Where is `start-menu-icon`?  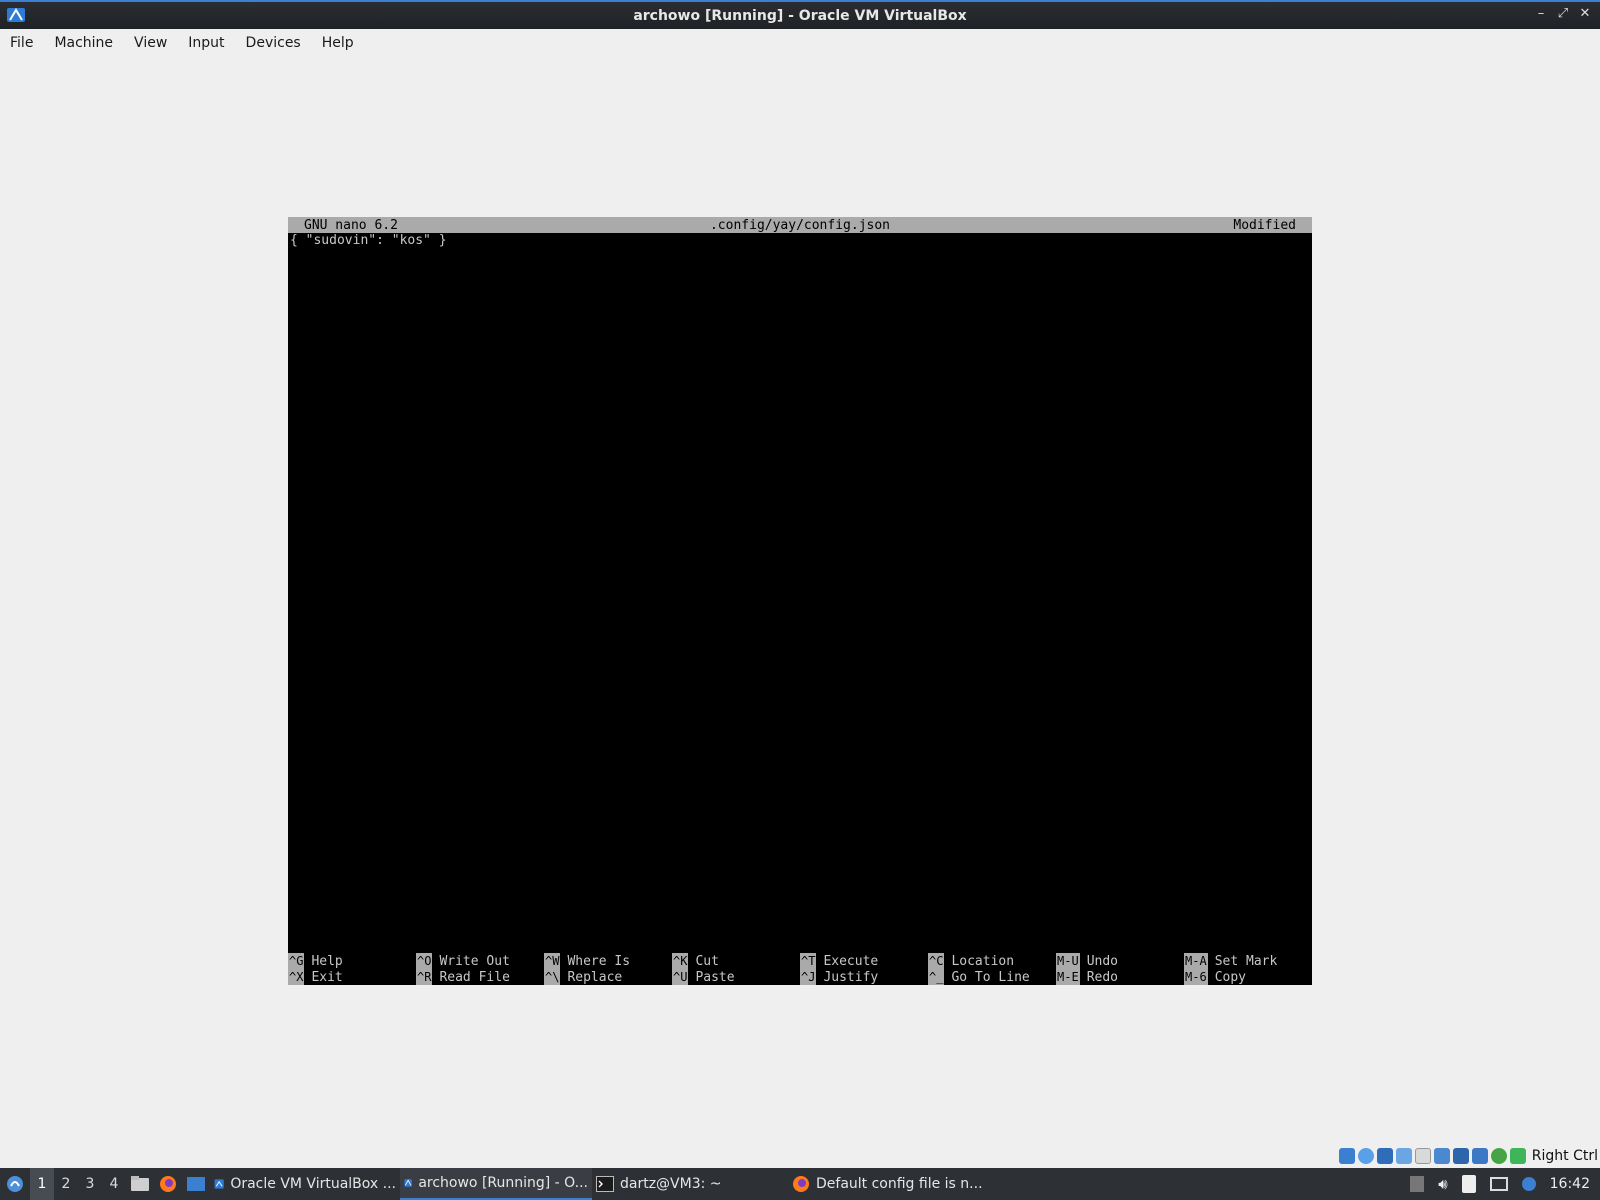 start-menu-icon is located at coordinates (15, 1184).